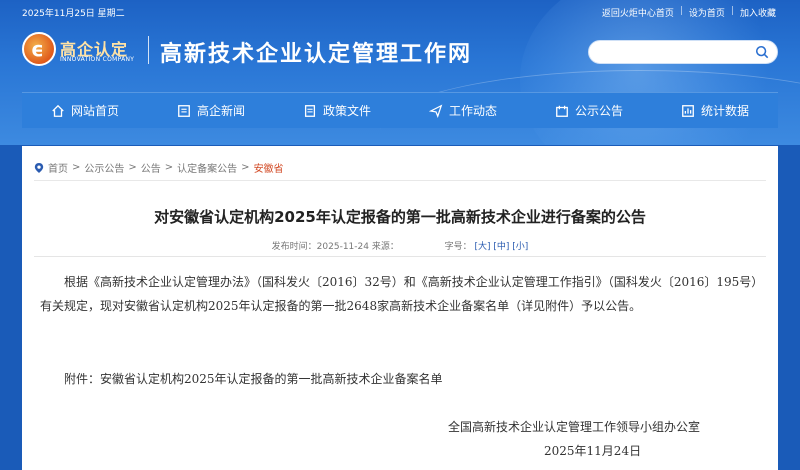 Image resolution: width=800 pixels, height=470 pixels. Describe the element at coordinates (458, 247) in the screenshot. I see `font-size-label: 字号：` at that location.